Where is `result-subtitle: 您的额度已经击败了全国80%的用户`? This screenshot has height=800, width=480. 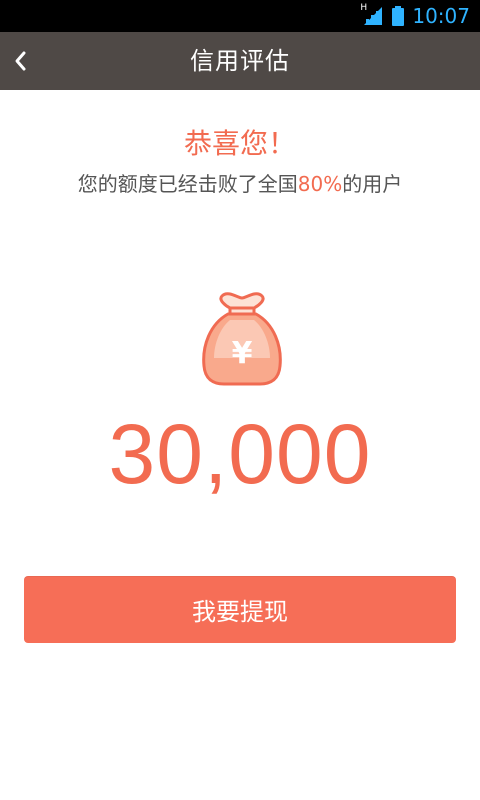 result-subtitle: 您的额度已经击败了全国80%的用户 is located at coordinates (240, 182).